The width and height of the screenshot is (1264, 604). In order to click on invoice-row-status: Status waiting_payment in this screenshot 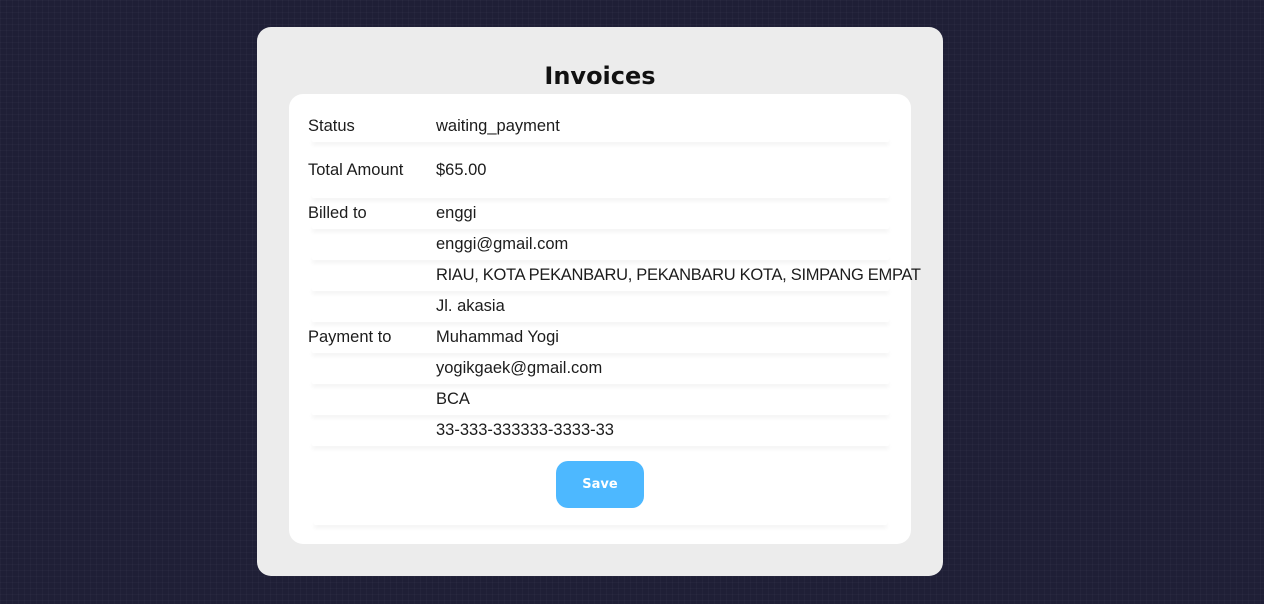, I will do `click(600, 126)`.